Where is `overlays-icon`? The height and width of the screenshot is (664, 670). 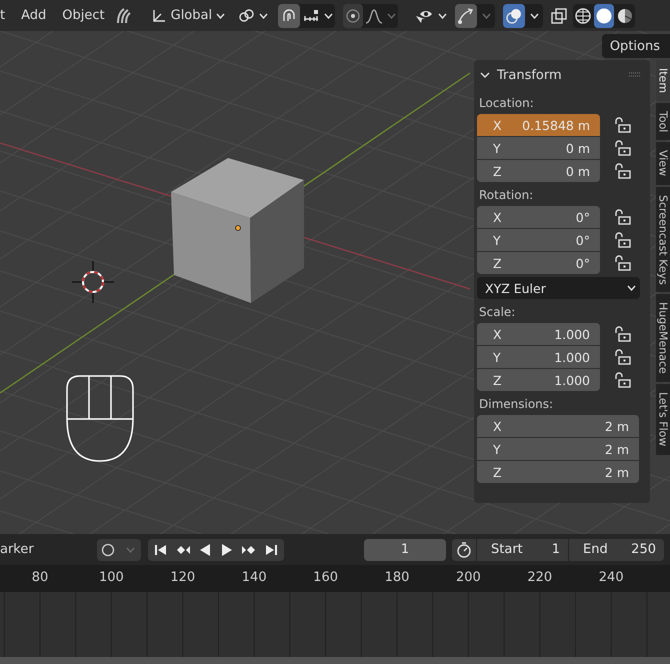 overlays-icon is located at coordinates (514, 15).